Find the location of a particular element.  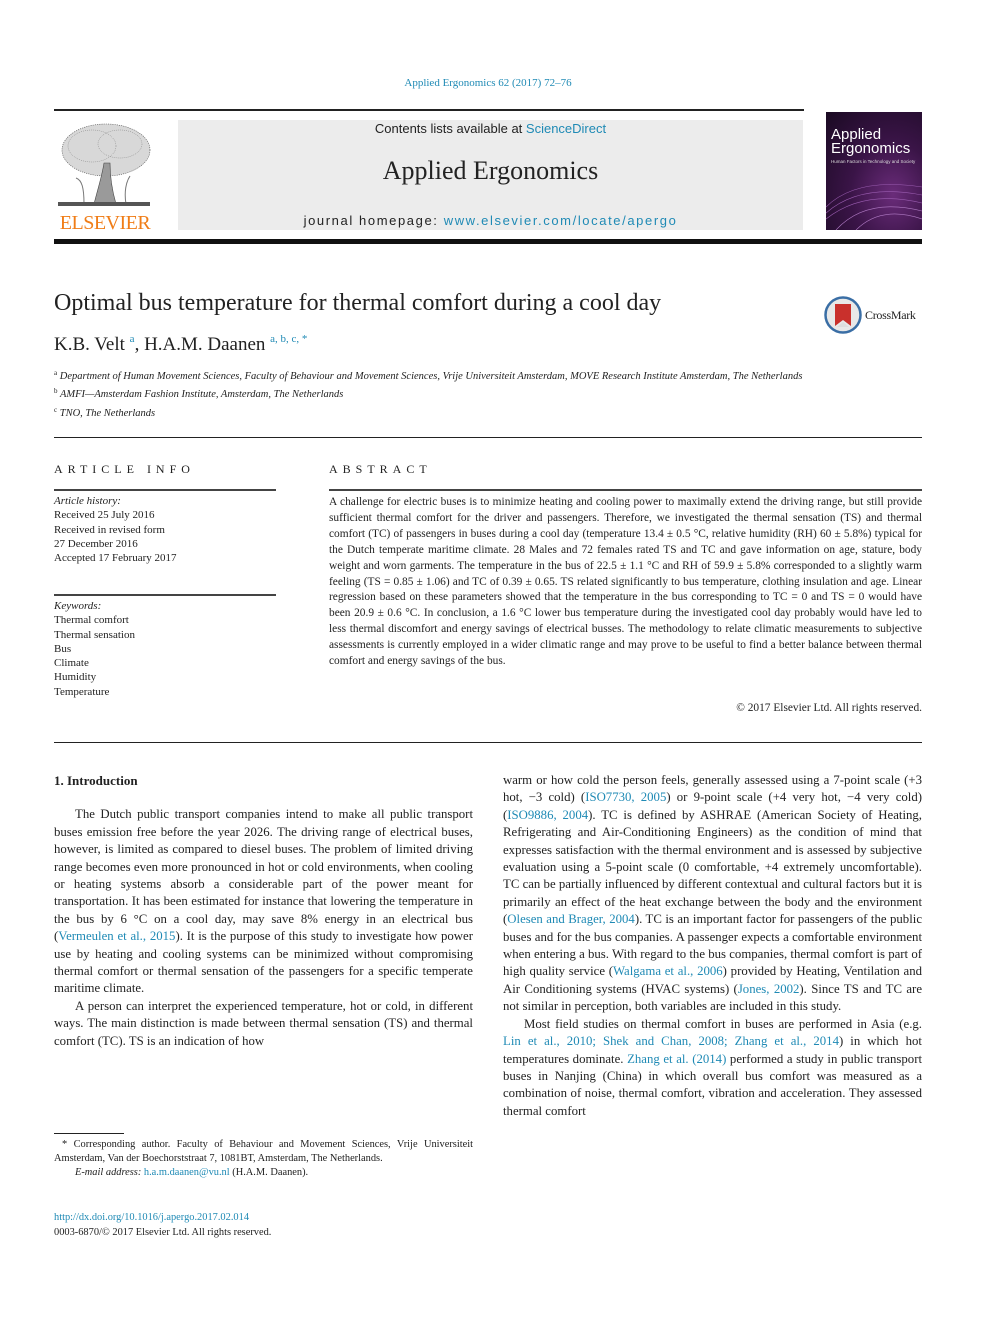

keyword-item: Bus is located at coordinates (63, 648).